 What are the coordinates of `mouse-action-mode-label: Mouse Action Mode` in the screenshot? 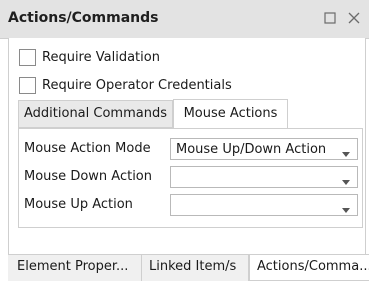 It's located at (87, 148).